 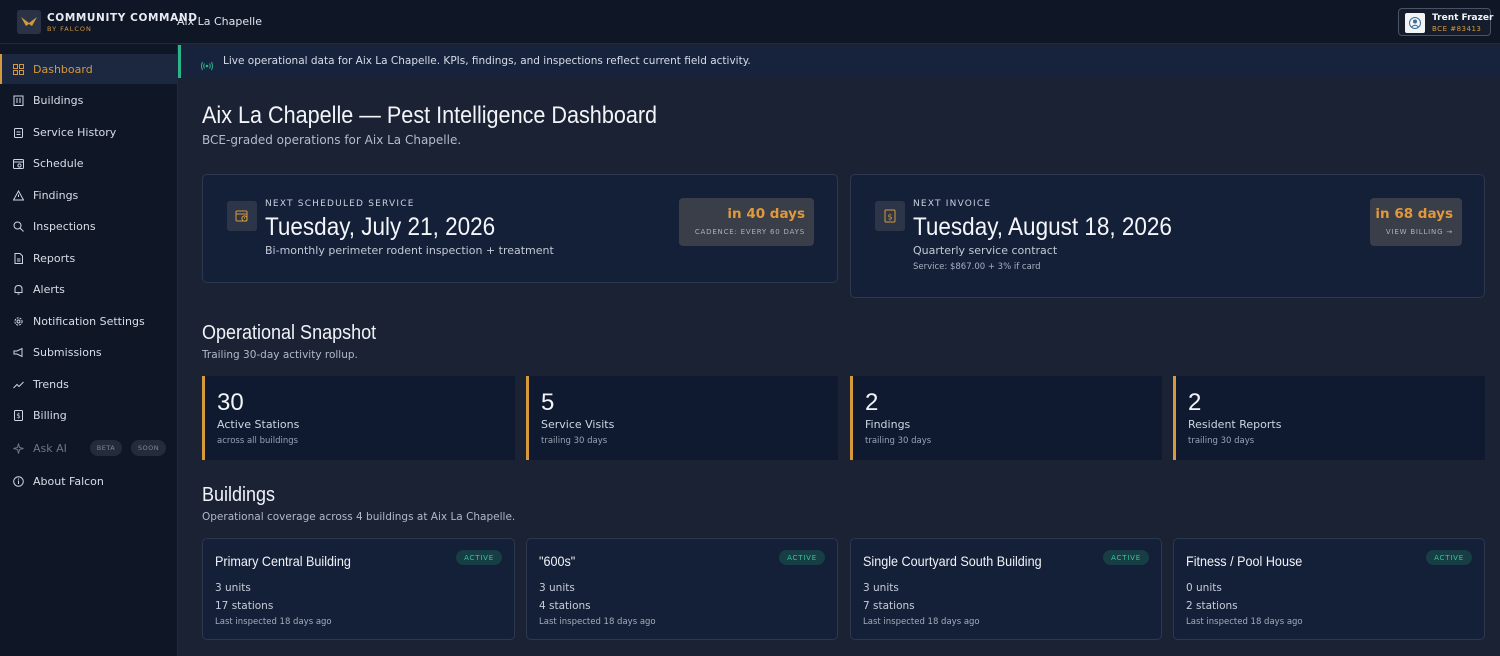 I want to click on sidebar-item-ask-ai: Ask AI BETA SOON, so click(x=89, y=448).